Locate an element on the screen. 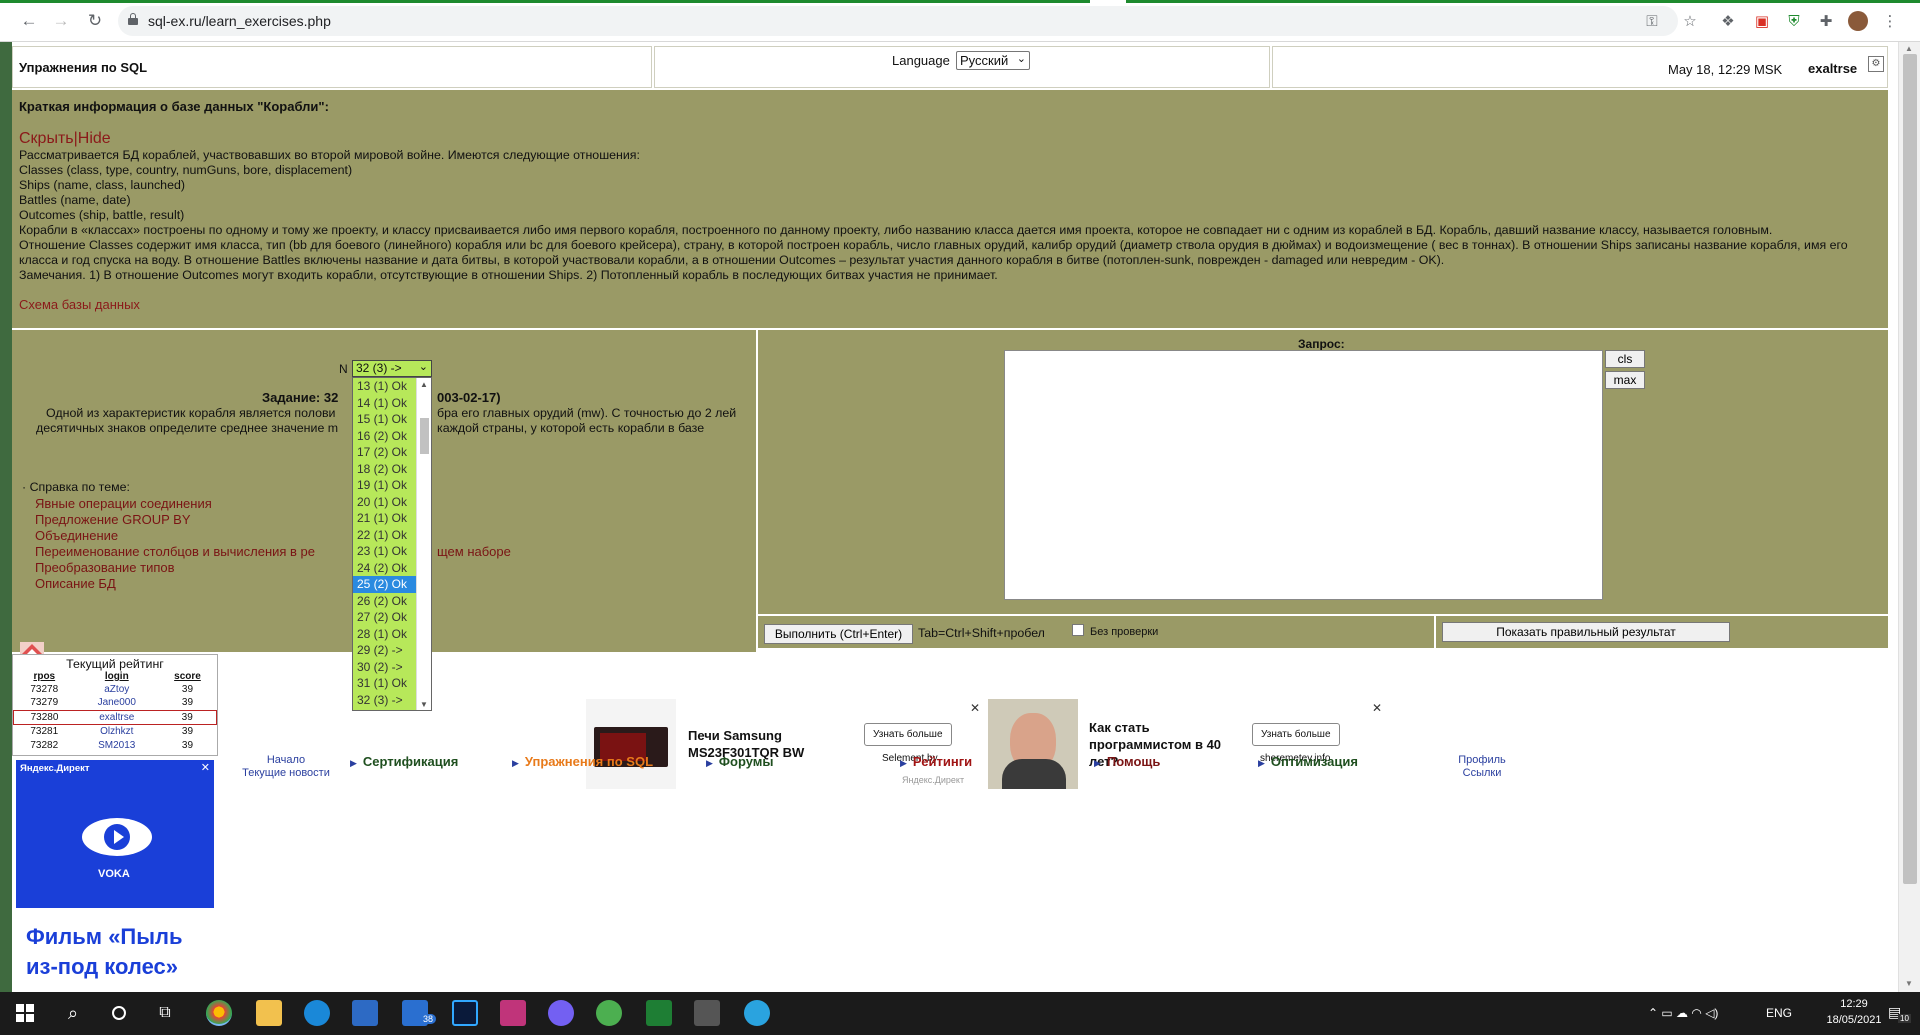 Image resolution: width=1920 pixels, height=1035 pixels. excel-icon is located at coordinates (659, 1013).